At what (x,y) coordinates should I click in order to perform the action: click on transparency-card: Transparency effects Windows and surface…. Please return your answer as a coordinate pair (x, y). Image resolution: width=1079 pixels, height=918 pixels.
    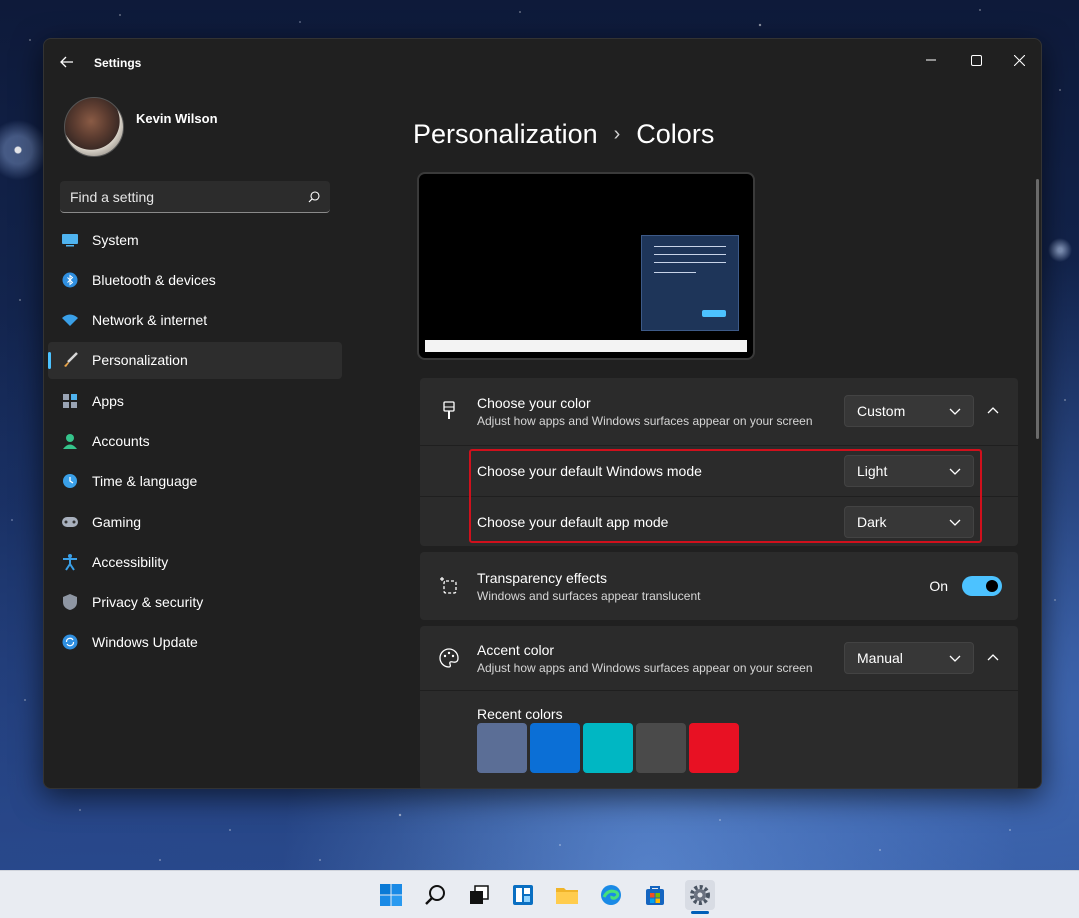
    Looking at the image, I should click on (719, 586).